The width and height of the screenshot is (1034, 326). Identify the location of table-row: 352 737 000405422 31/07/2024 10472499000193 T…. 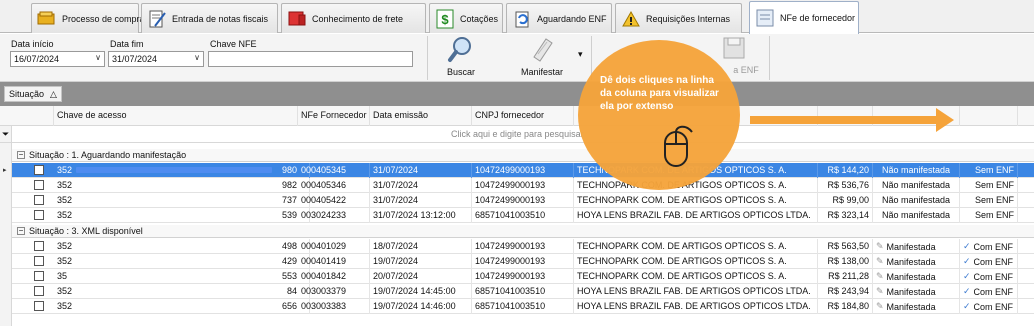
(523, 200).